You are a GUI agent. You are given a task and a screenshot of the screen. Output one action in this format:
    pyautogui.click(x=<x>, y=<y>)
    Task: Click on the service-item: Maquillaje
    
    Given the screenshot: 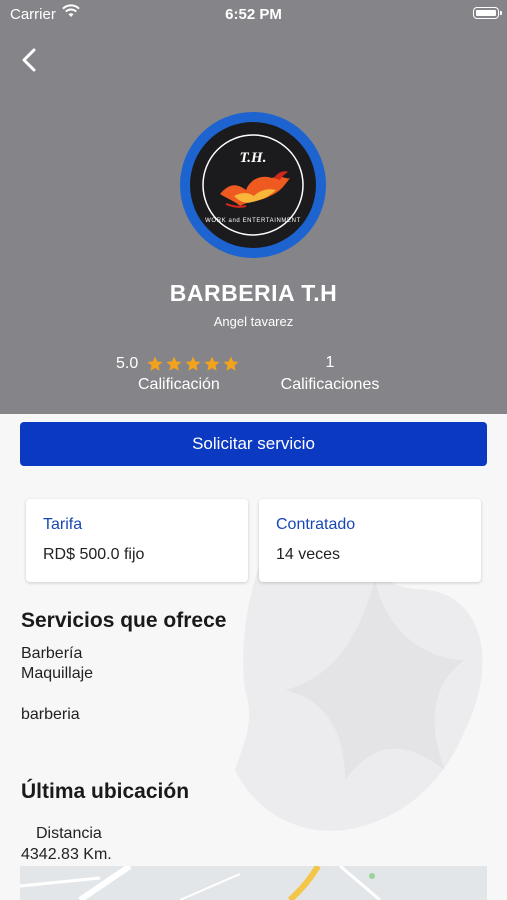 What is the action you would take?
    pyautogui.click(x=57, y=673)
    